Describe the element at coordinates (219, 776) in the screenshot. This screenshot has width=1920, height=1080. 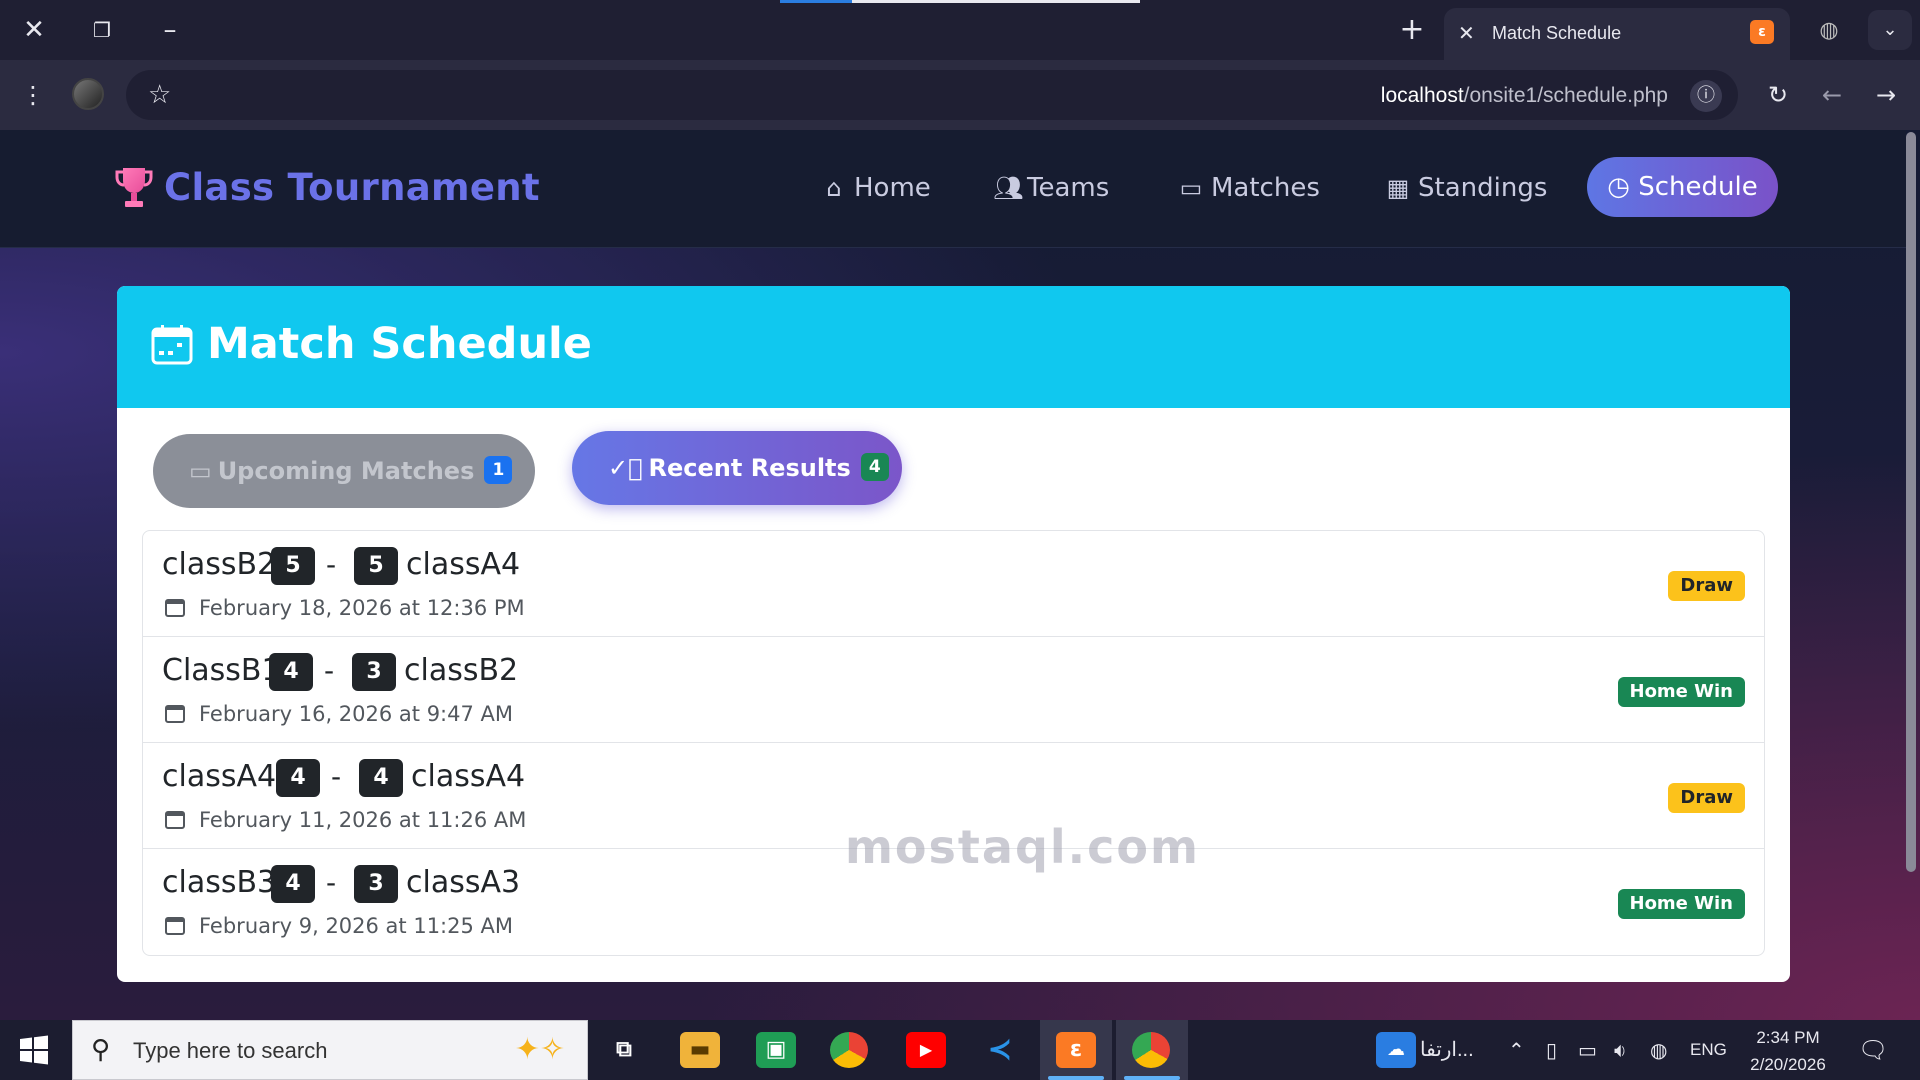
I see `home-team: classA4` at that location.